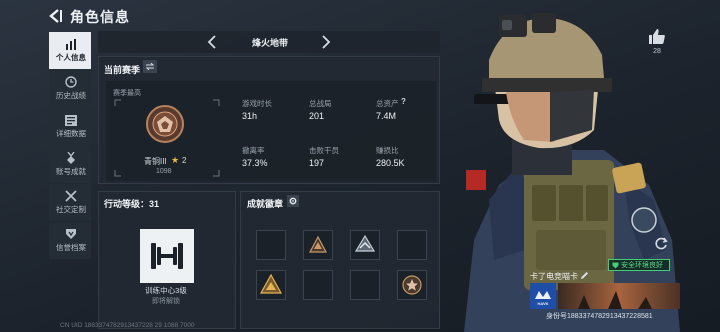 The image size is (720, 332). I want to click on dumbbell-icon, so click(167, 256).